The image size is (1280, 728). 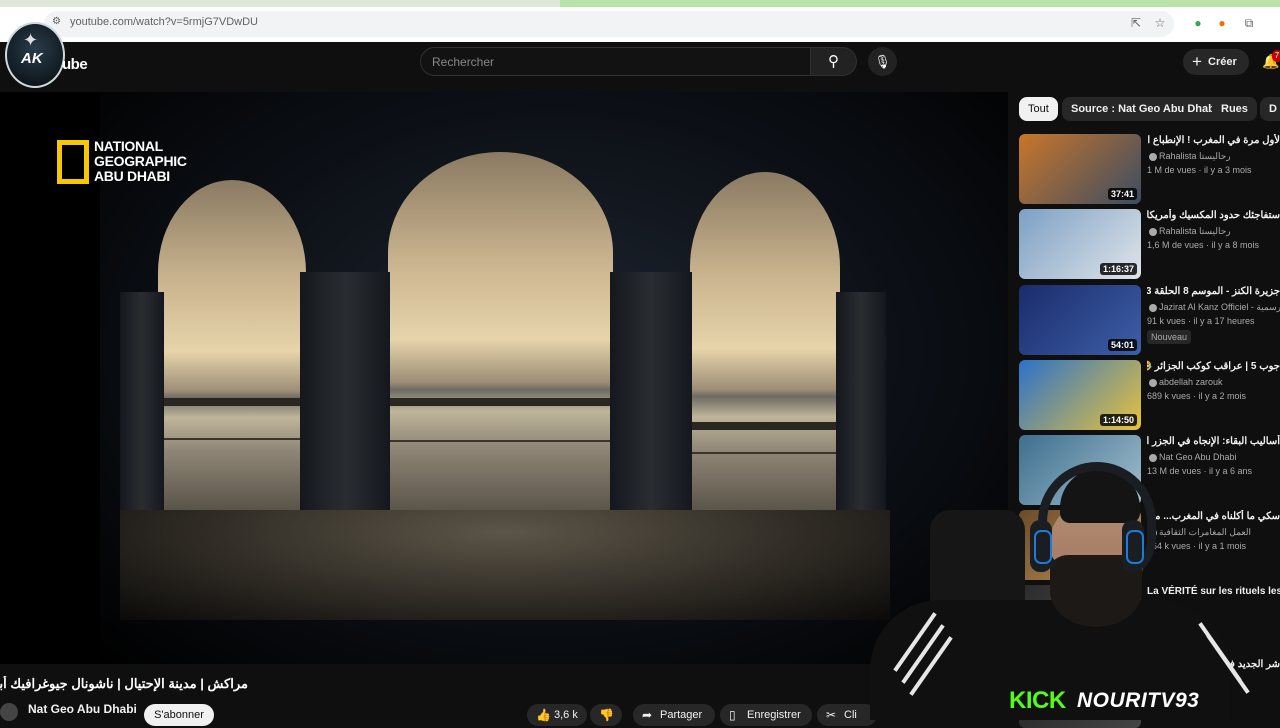 I want to click on video-arch-left, so click(x=232, y=345).